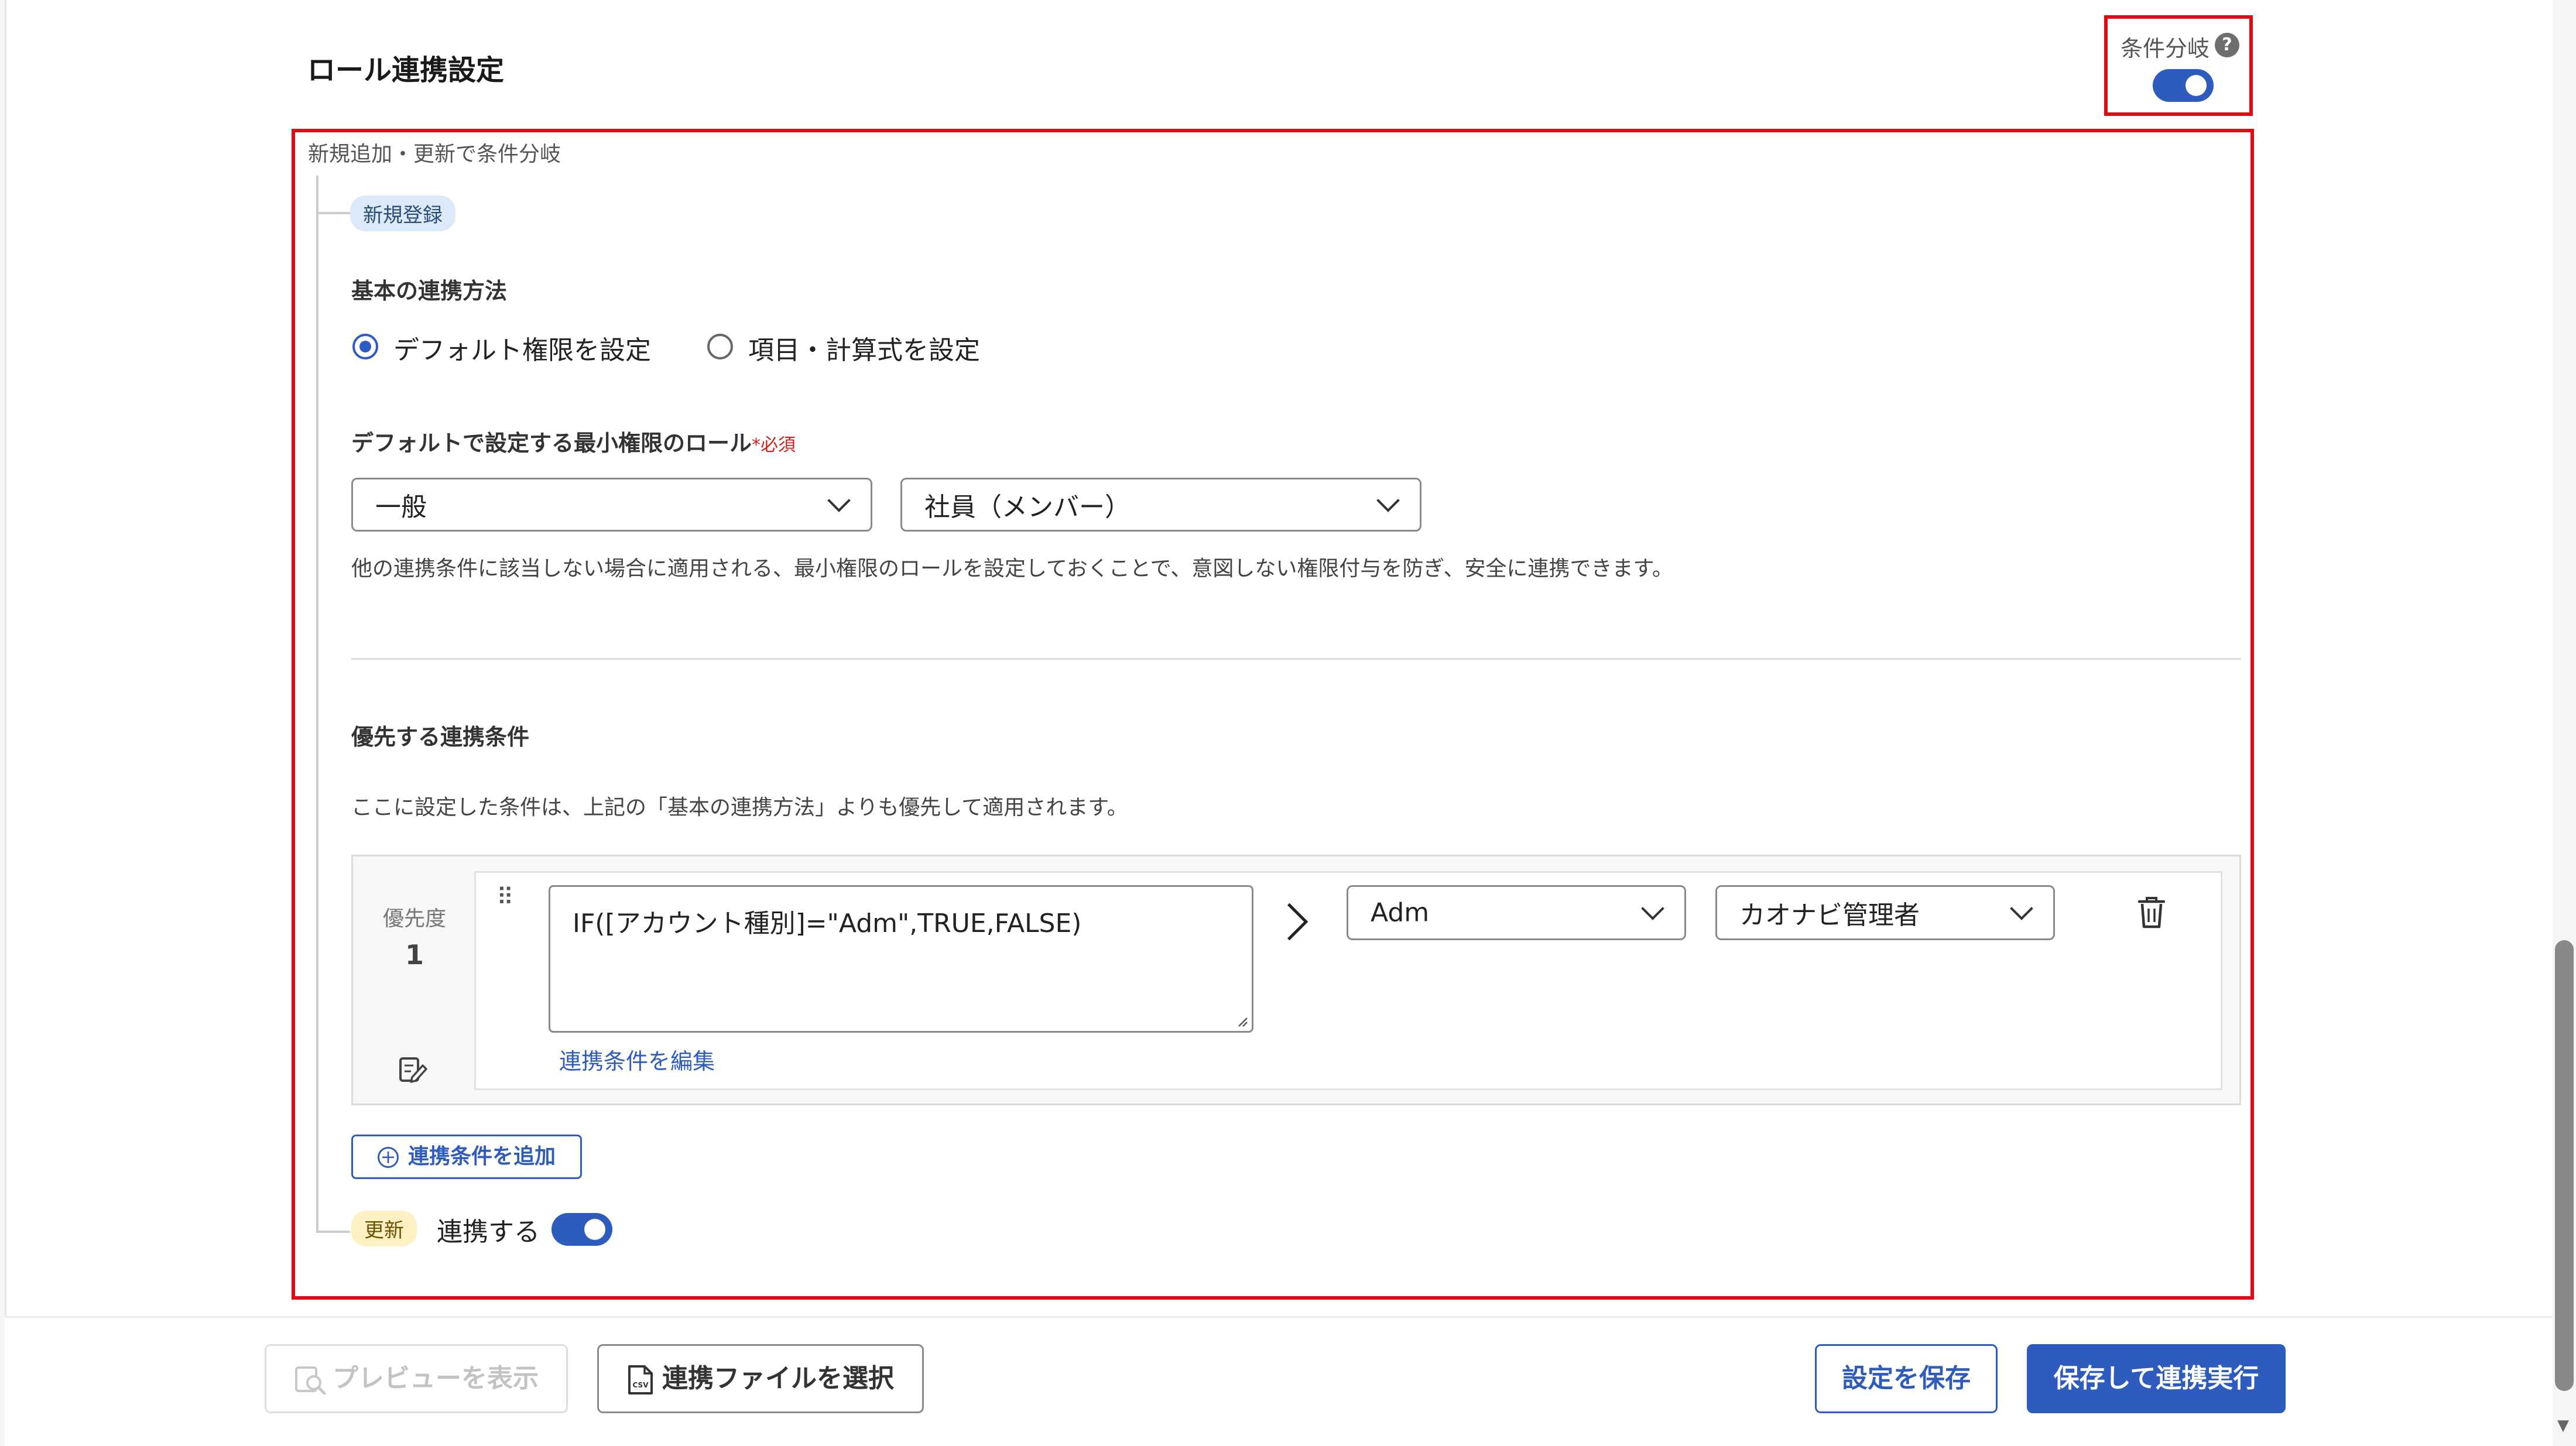 This screenshot has width=2576, height=1446. What do you see at coordinates (581, 1229) in the screenshot?
I see `update-sync-toggle` at bounding box center [581, 1229].